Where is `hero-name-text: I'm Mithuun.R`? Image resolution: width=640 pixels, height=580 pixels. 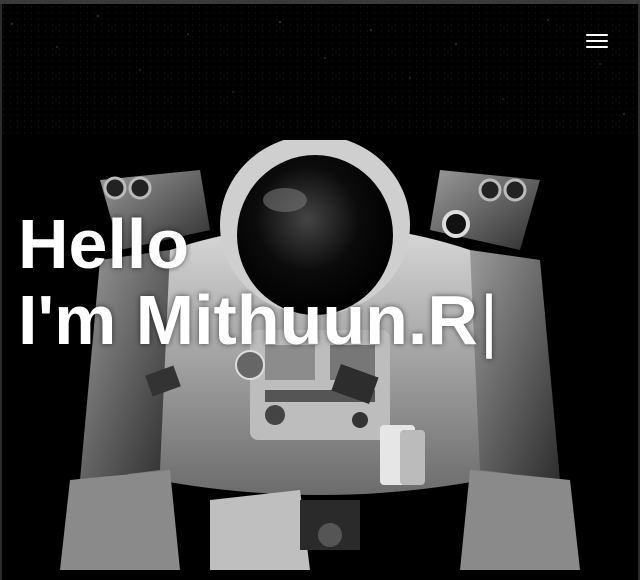
hero-name-text: I'm Mithuun.R is located at coordinates (248, 320).